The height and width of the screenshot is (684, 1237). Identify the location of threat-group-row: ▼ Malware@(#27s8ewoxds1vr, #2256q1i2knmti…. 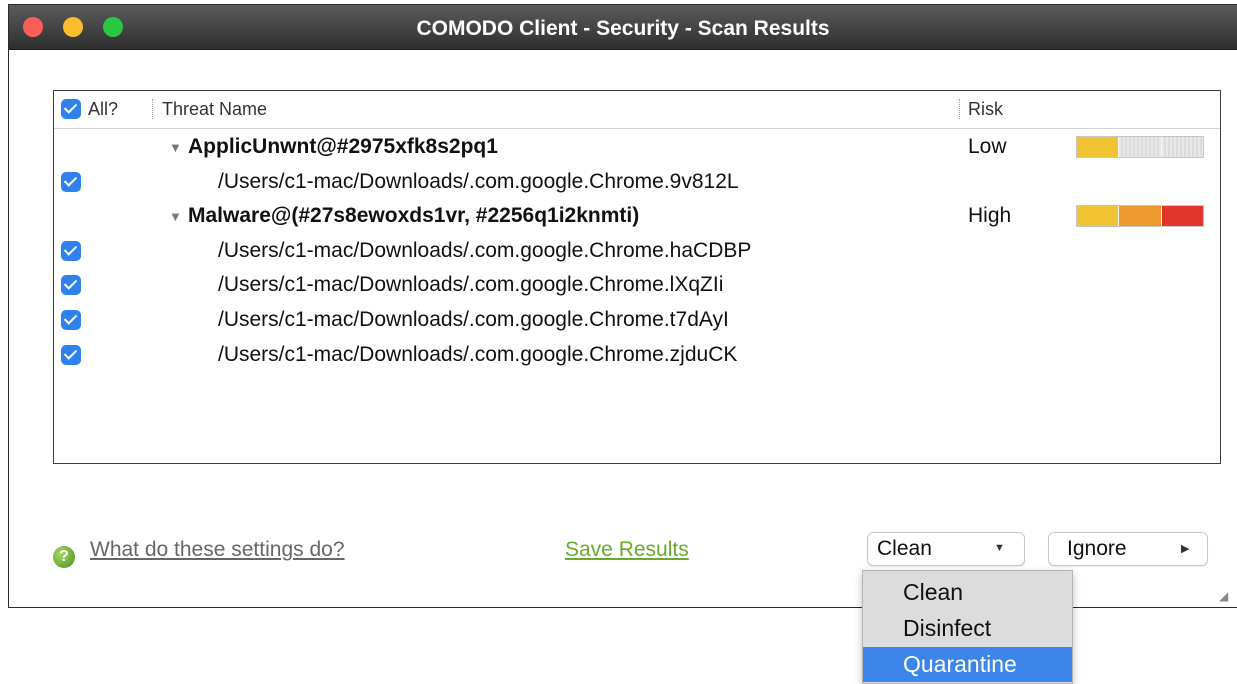
(637, 216).